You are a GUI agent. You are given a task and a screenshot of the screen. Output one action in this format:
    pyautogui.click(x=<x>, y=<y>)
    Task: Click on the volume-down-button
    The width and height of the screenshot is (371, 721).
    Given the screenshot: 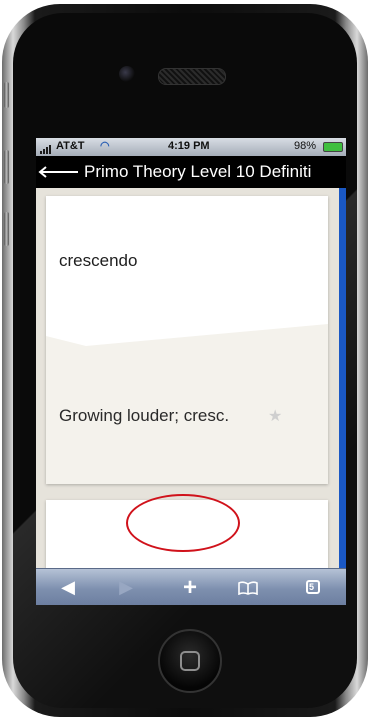 What is the action you would take?
    pyautogui.click(x=6, y=229)
    